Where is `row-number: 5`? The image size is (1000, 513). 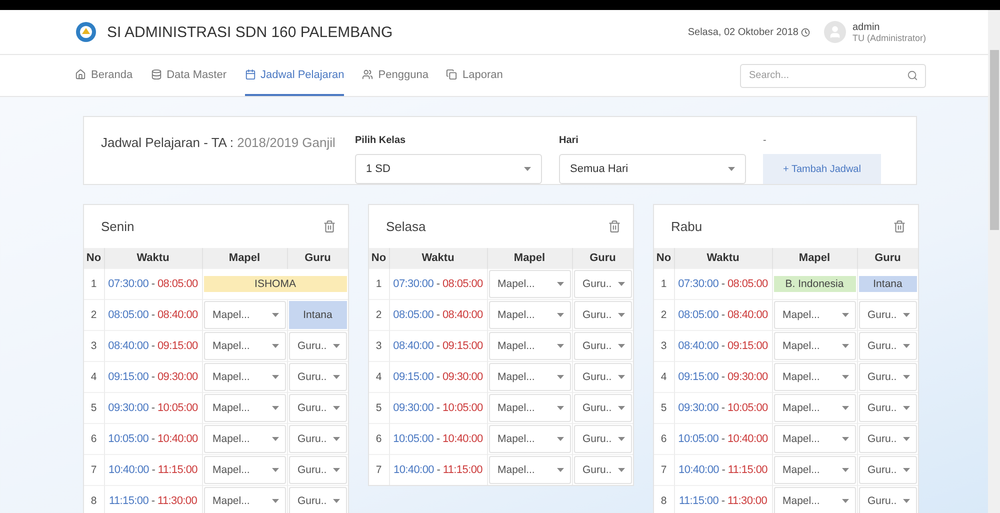
row-number: 5 is located at coordinates (379, 408).